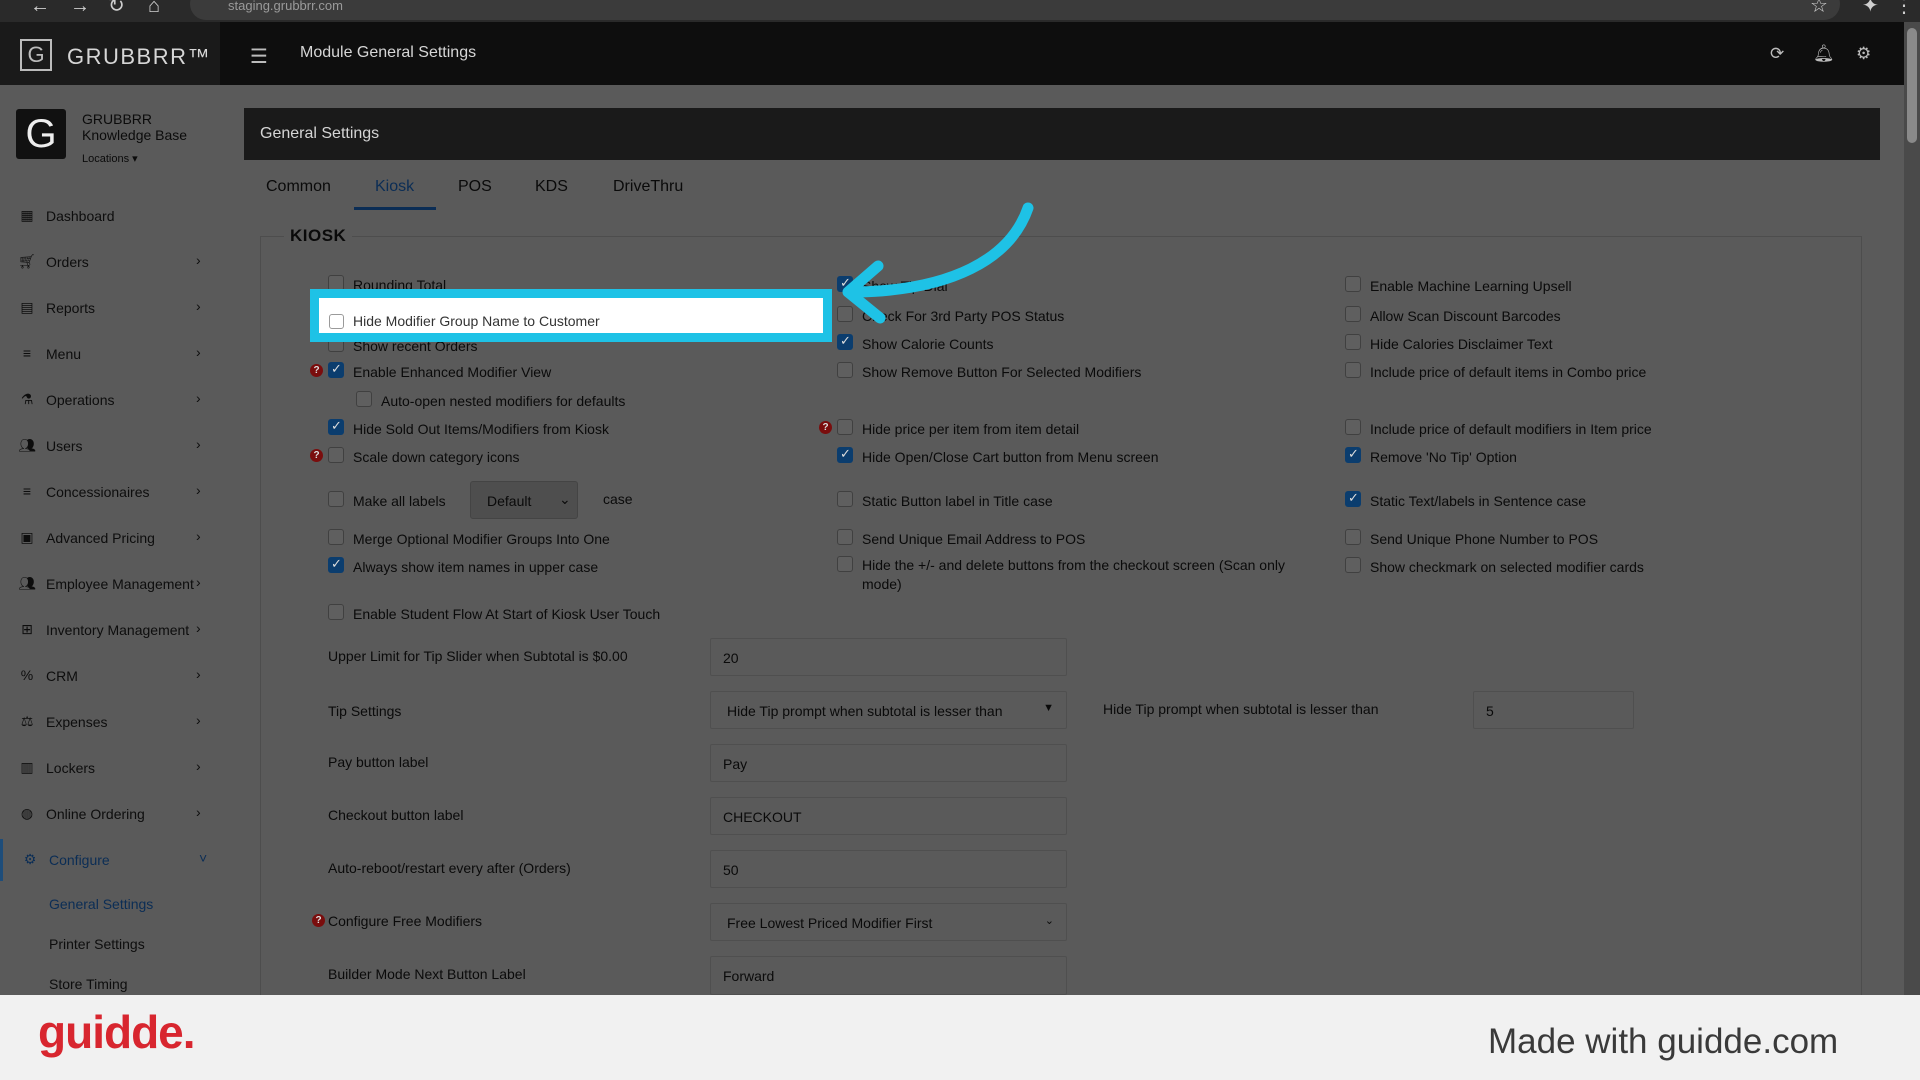 The height and width of the screenshot is (1080, 1920). What do you see at coordinates (117, 1032) in the screenshot?
I see `guidde-logo: guidde.` at bounding box center [117, 1032].